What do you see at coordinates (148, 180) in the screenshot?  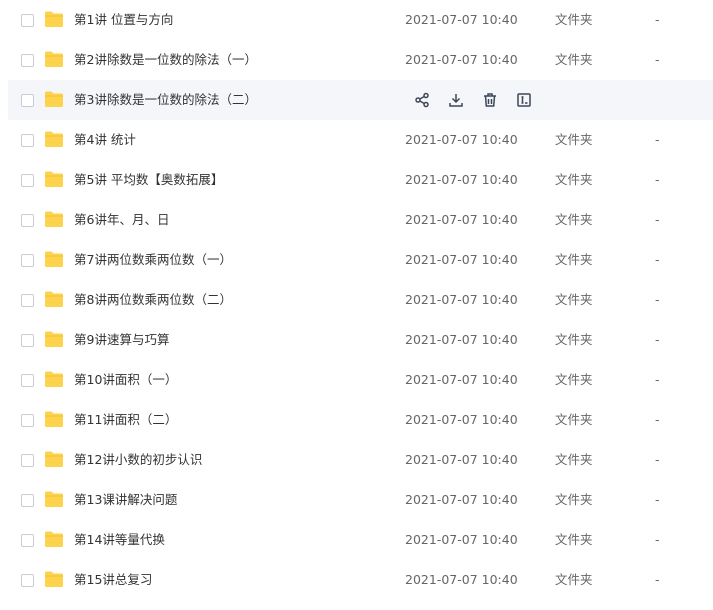 I see `file-name: 第5讲 平均数【奥数拓展】` at bounding box center [148, 180].